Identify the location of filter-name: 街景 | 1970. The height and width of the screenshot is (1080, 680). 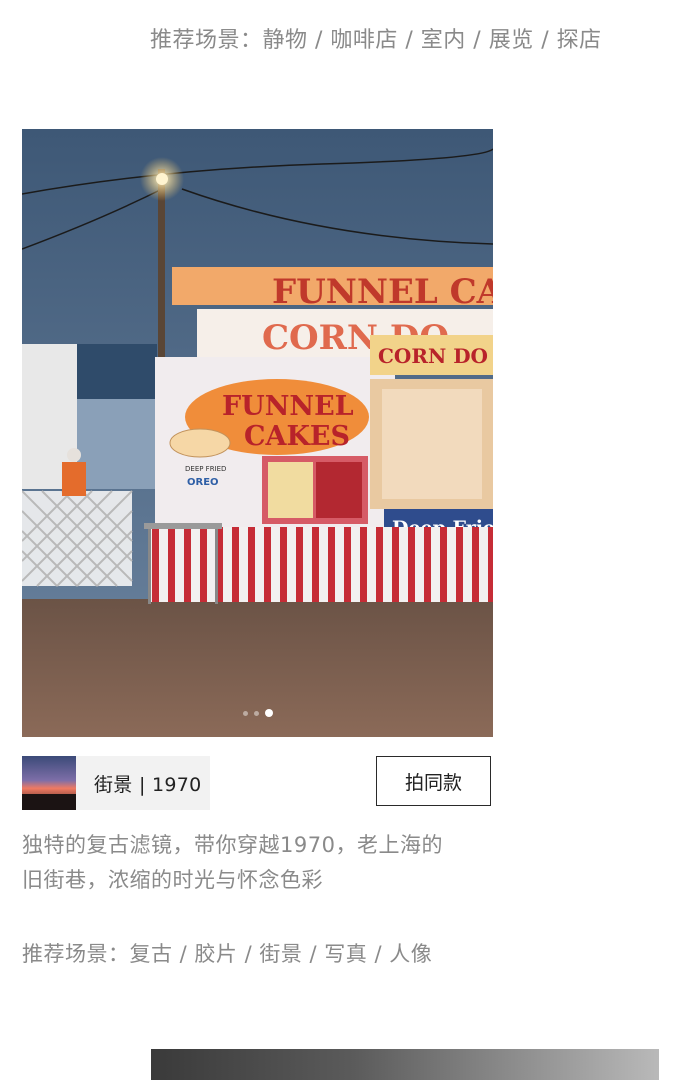
(148, 784).